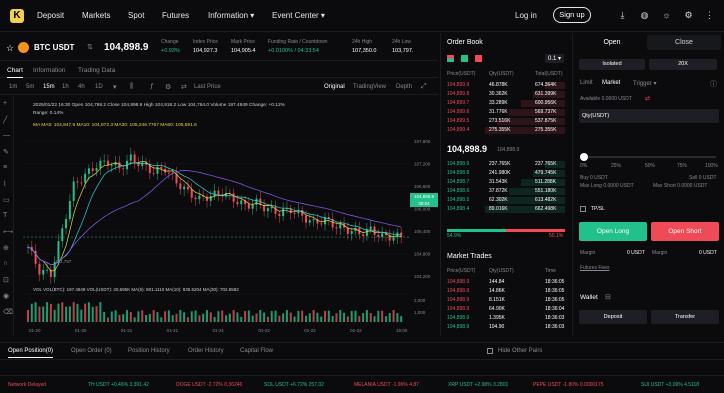  Describe the element at coordinates (6, 200) in the screenshot. I see `shape-icon: ▭` at that location.